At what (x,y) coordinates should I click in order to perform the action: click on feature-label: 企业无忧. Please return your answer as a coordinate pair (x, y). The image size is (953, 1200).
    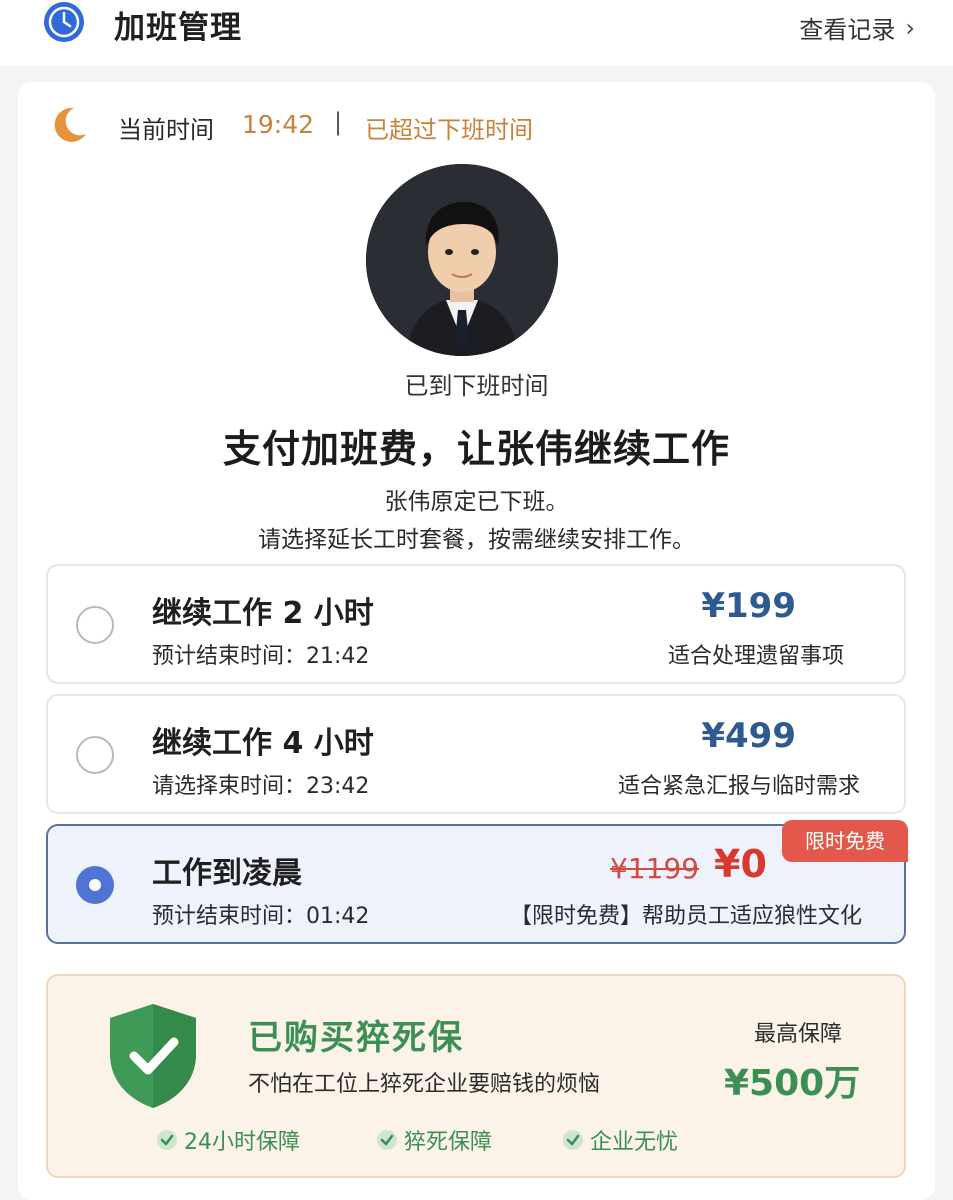
    Looking at the image, I should click on (634, 1142).